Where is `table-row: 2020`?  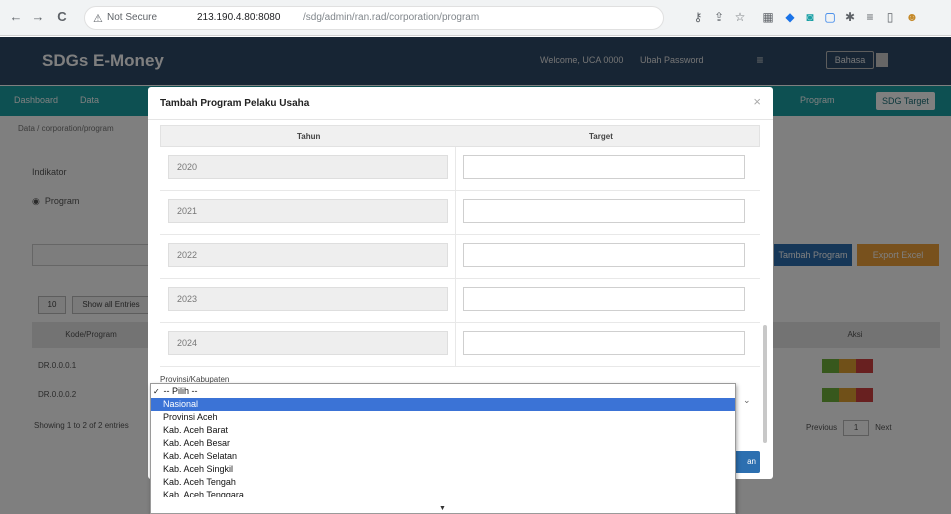 table-row: 2020 is located at coordinates (460, 169).